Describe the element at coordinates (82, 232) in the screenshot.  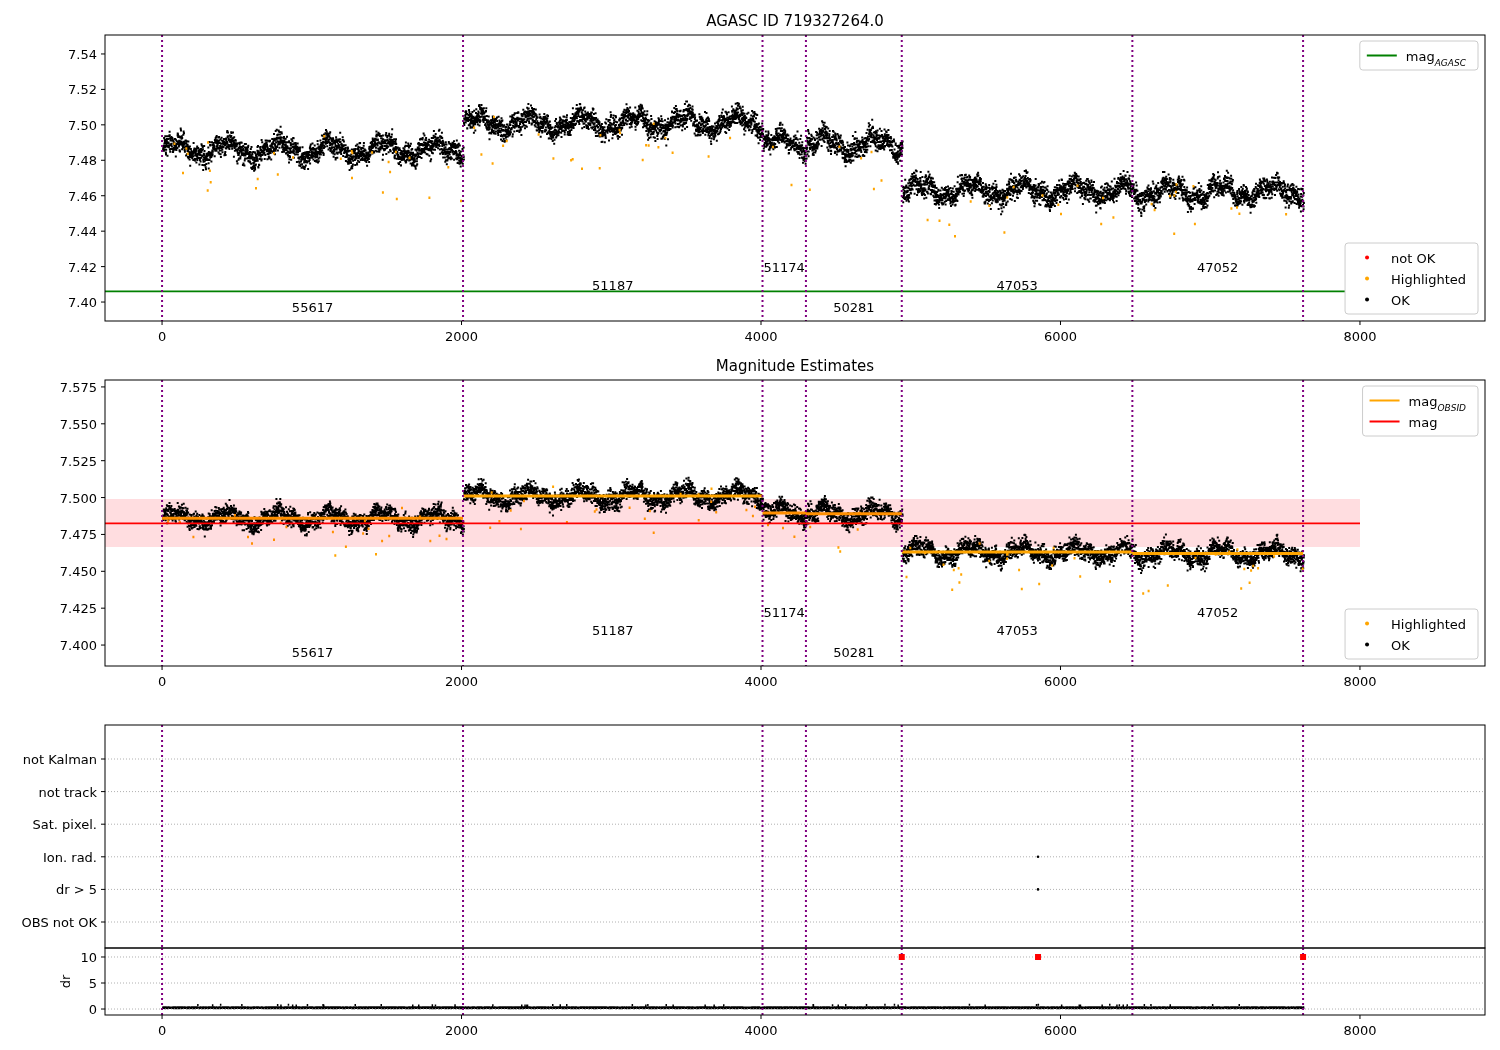
I see `tick-label: 7.44` at that location.